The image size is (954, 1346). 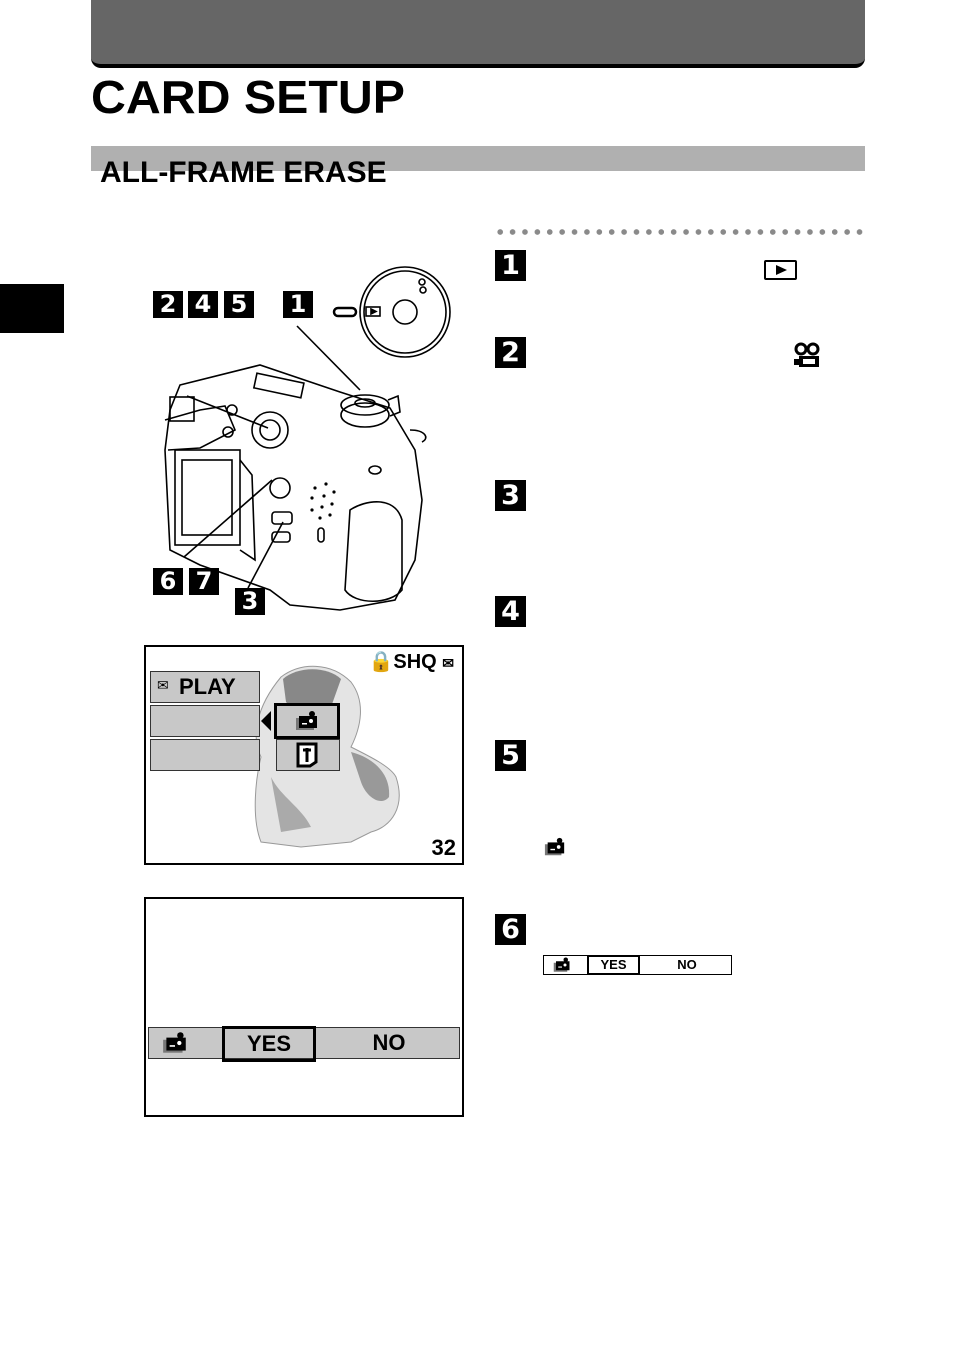 I want to click on section-title: ALL-FRAME ERASE, so click(x=243, y=172).